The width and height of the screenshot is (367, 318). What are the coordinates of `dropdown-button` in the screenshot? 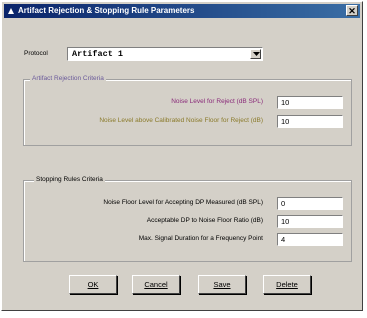 It's located at (255, 54).